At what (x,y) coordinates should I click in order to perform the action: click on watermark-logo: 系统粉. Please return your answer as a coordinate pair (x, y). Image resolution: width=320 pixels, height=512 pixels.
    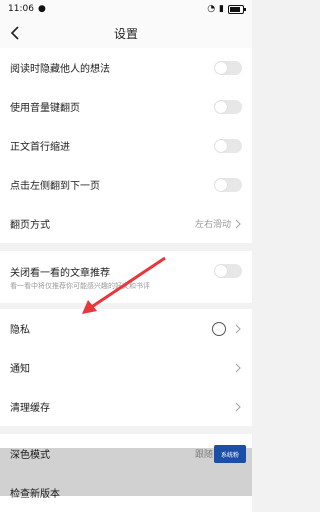
    Looking at the image, I should click on (230, 454).